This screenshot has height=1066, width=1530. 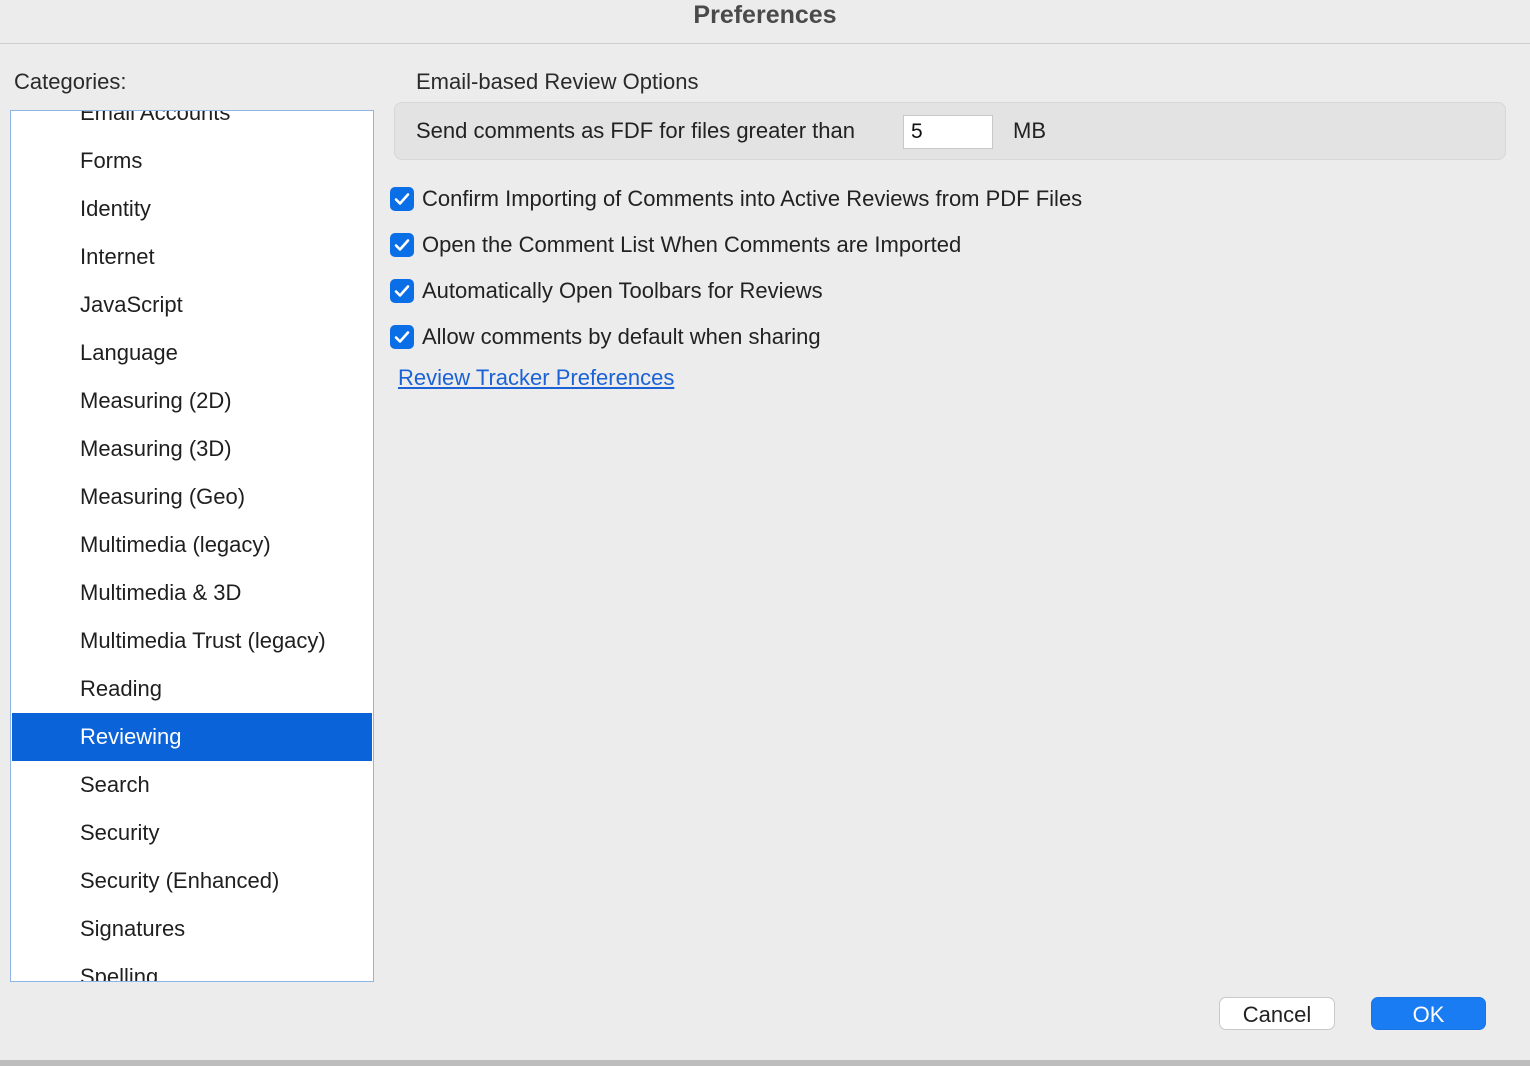 I want to click on category-javascript: JavaScript, so click(x=192, y=305).